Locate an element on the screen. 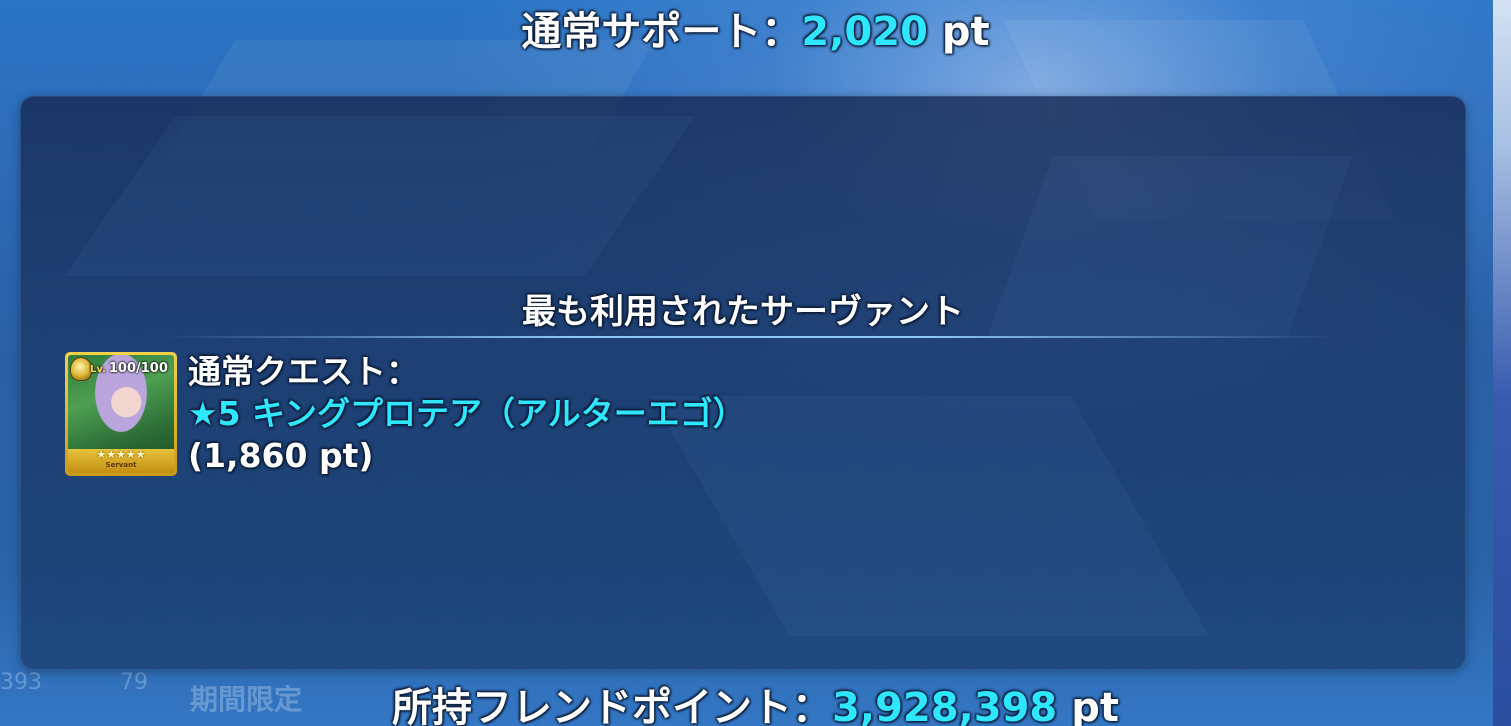  servant-points: (1,860 pt) is located at coordinates (281, 455).